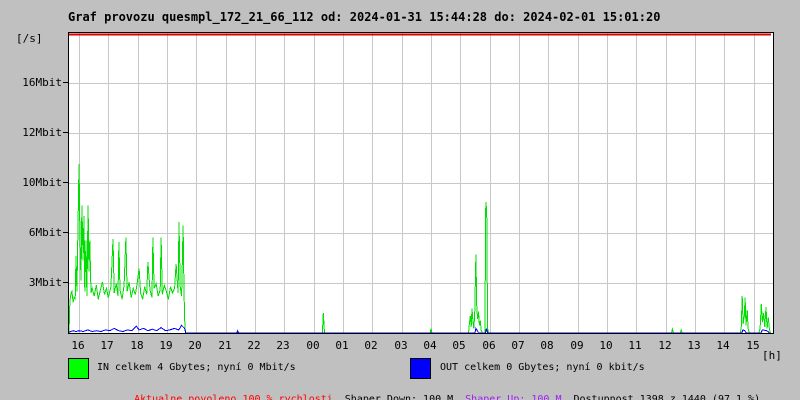 The image size is (800, 400). I want to click on y-axis-unit-label: [/s], so click(29, 38).